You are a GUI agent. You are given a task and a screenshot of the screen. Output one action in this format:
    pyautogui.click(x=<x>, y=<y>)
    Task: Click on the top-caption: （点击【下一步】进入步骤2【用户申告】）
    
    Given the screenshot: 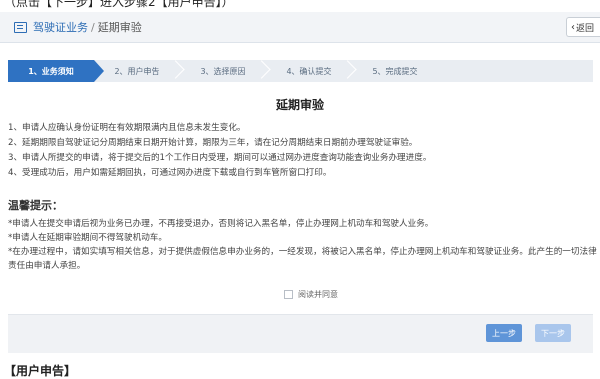 What is the action you would take?
    pyautogui.click(x=119, y=4)
    